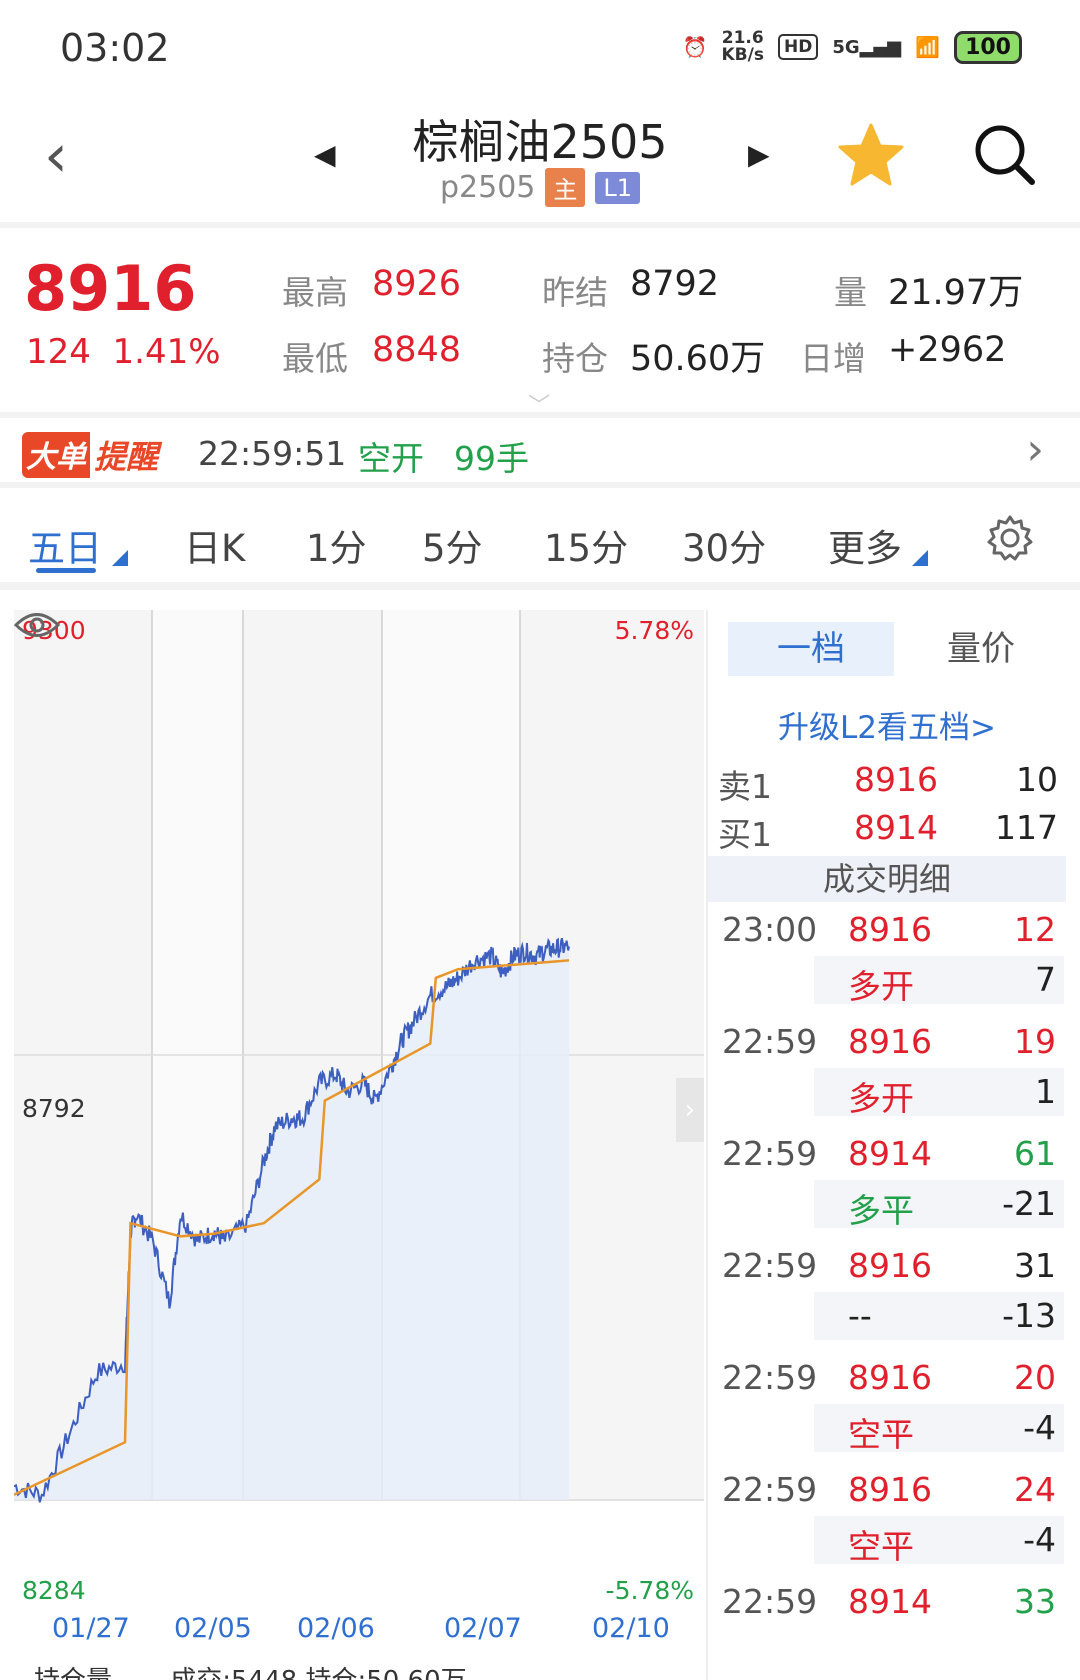 This screenshot has width=1080, height=1680. What do you see at coordinates (540, 453) in the screenshot?
I see `big-order-alert: 大单 提醒 22:59:51 空开 99手 ›` at bounding box center [540, 453].